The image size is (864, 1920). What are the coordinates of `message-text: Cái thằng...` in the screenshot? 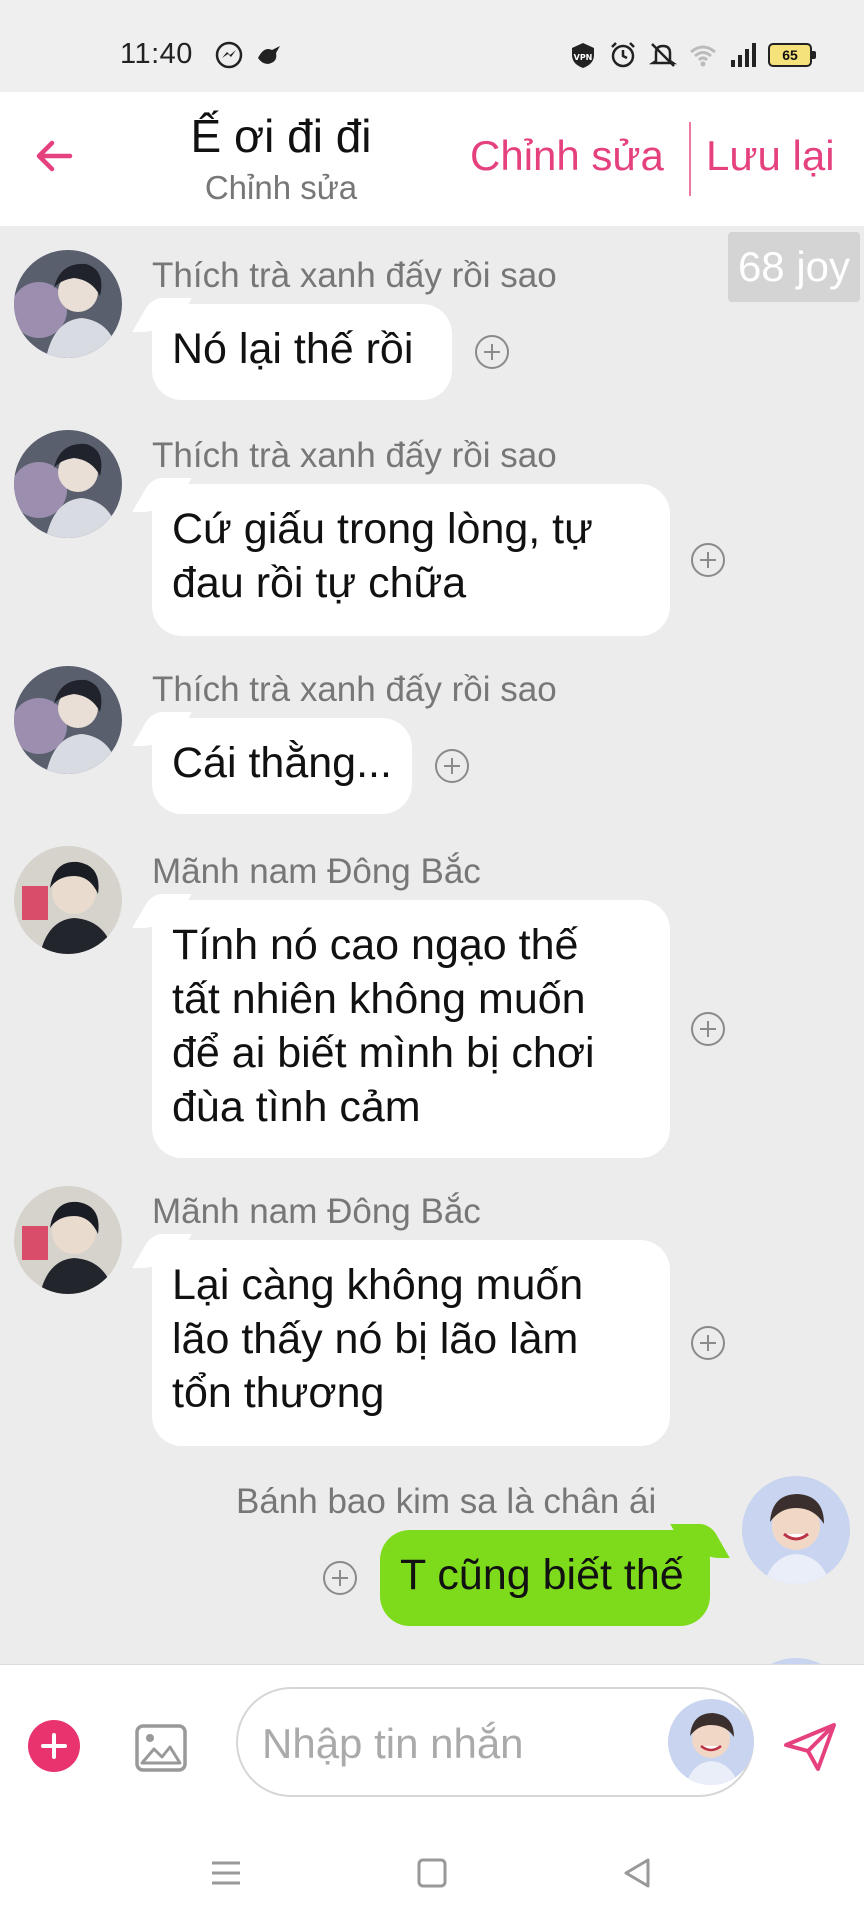 It's located at (282, 763).